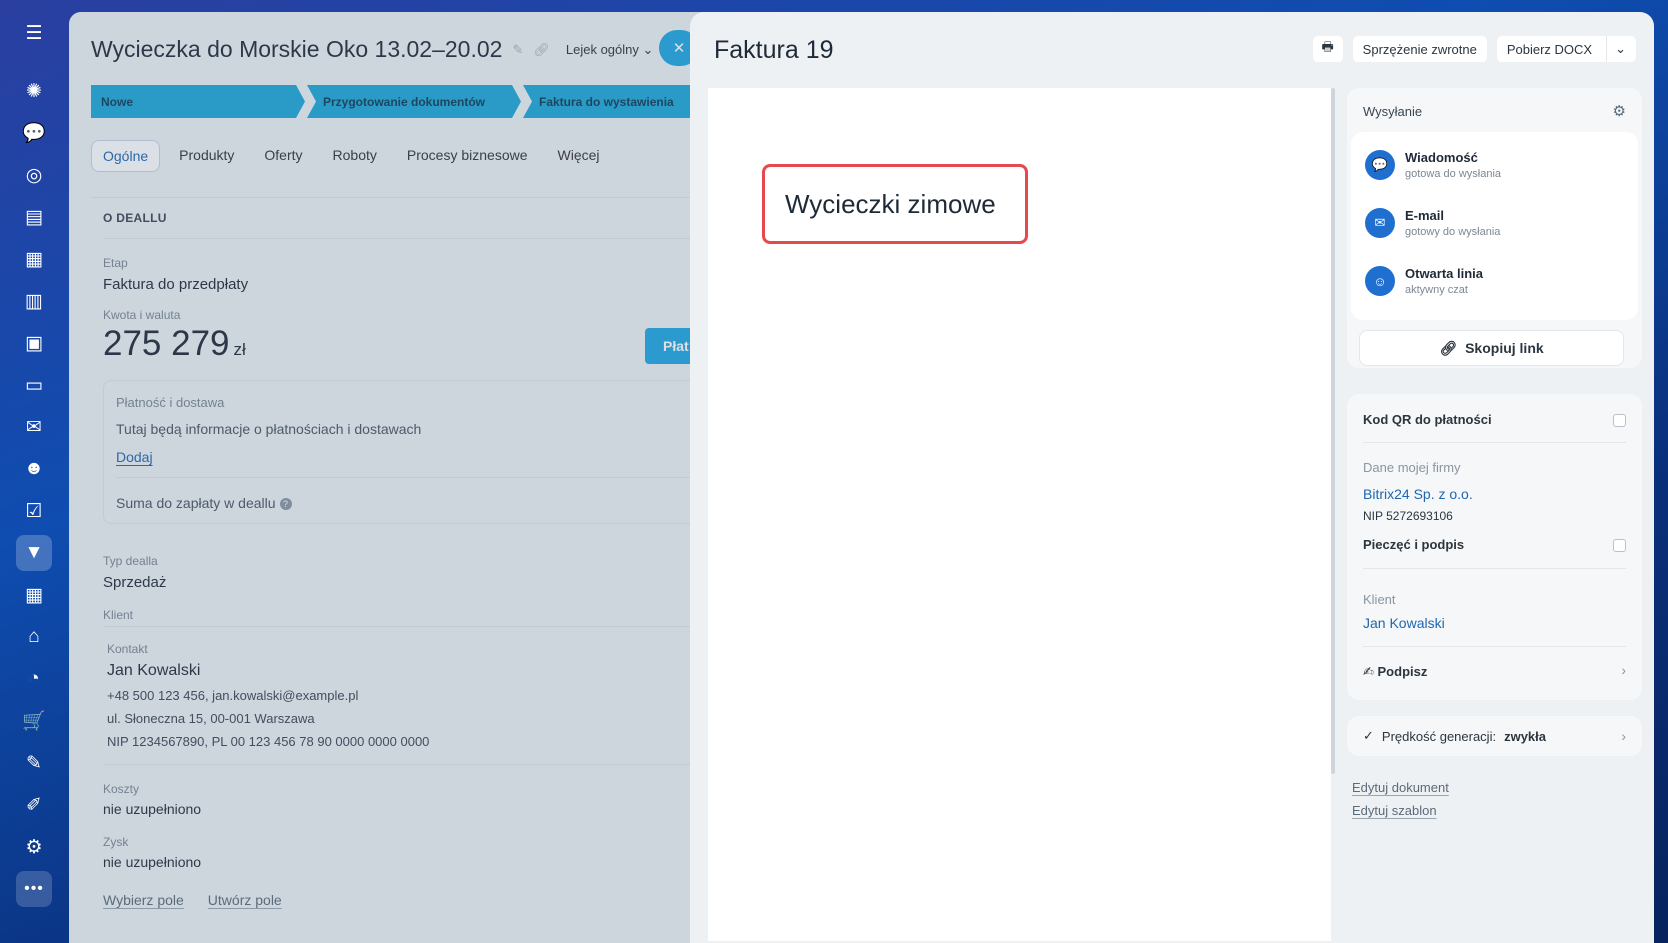 The height and width of the screenshot is (943, 1668). What do you see at coordinates (895, 204) in the screenshot?
I see `document-heading-highlight: Wycieczki zimowe` at bounding box center [895, 204].